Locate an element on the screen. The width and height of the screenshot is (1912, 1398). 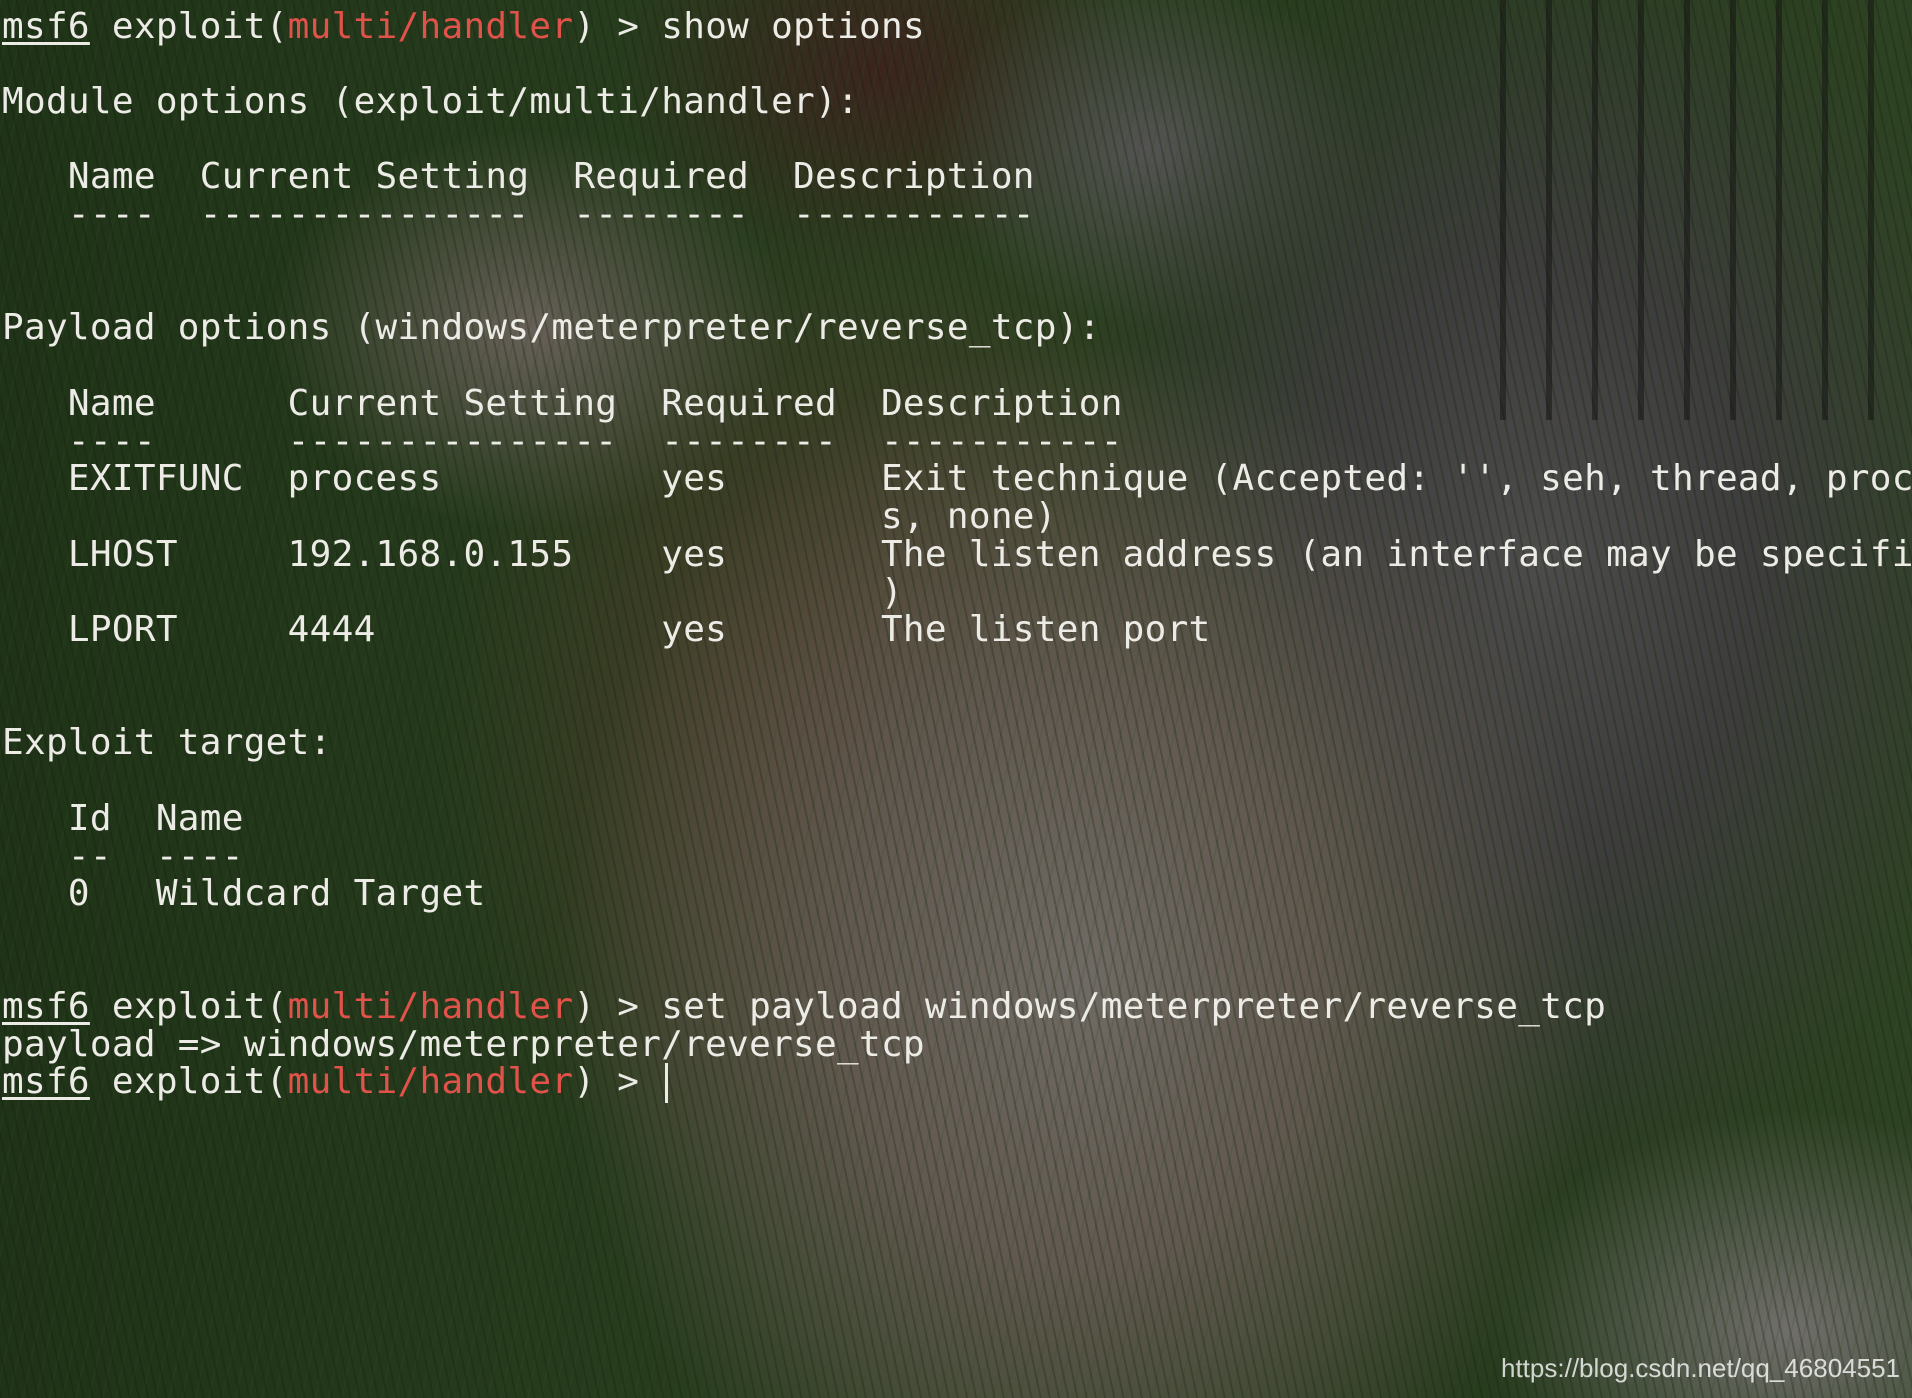
watermark: https://blog.csdn.net/qq_46804551 is located at coordinates (1700, 1368).